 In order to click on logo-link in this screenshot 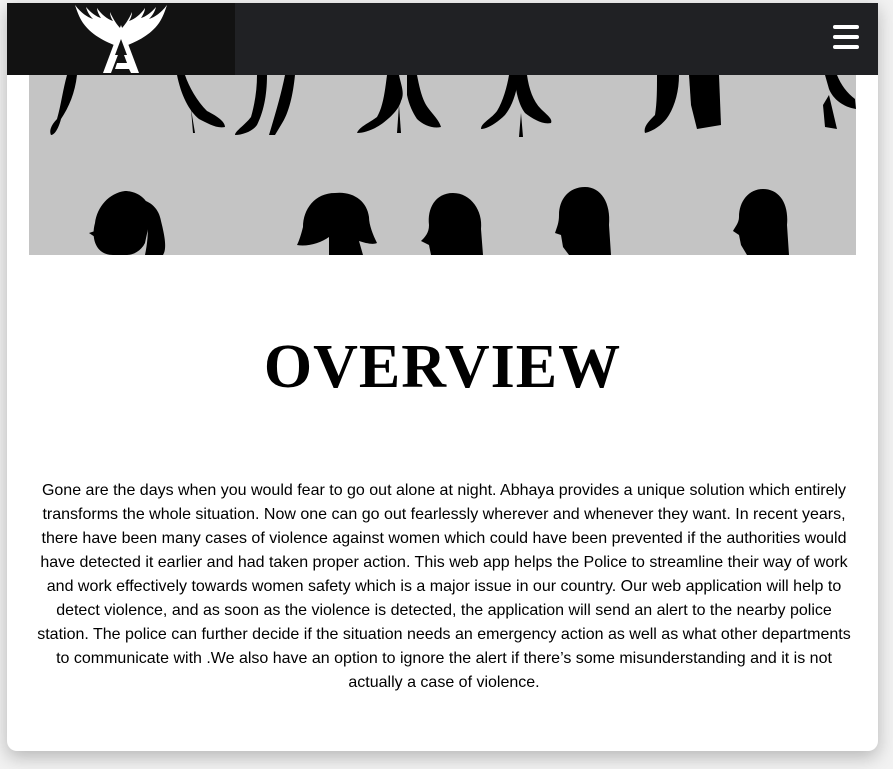, I will do `click(121, 39)`.